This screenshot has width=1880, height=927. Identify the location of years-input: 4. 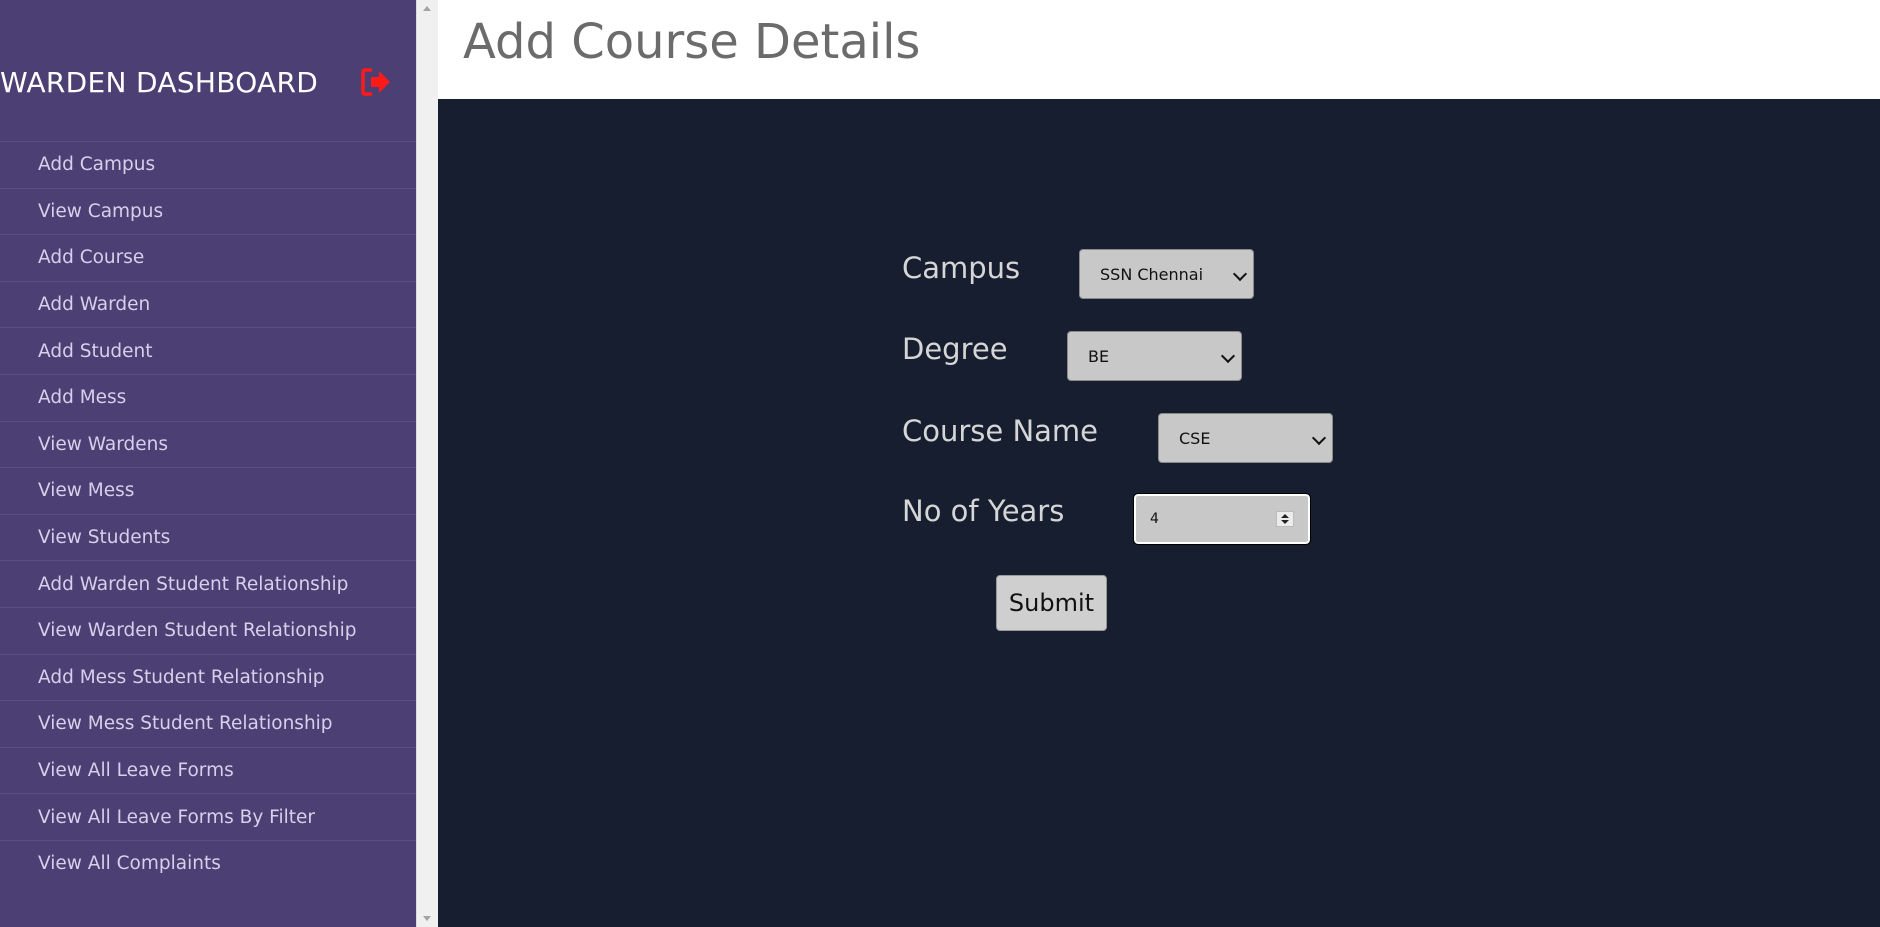
(1222, 519).